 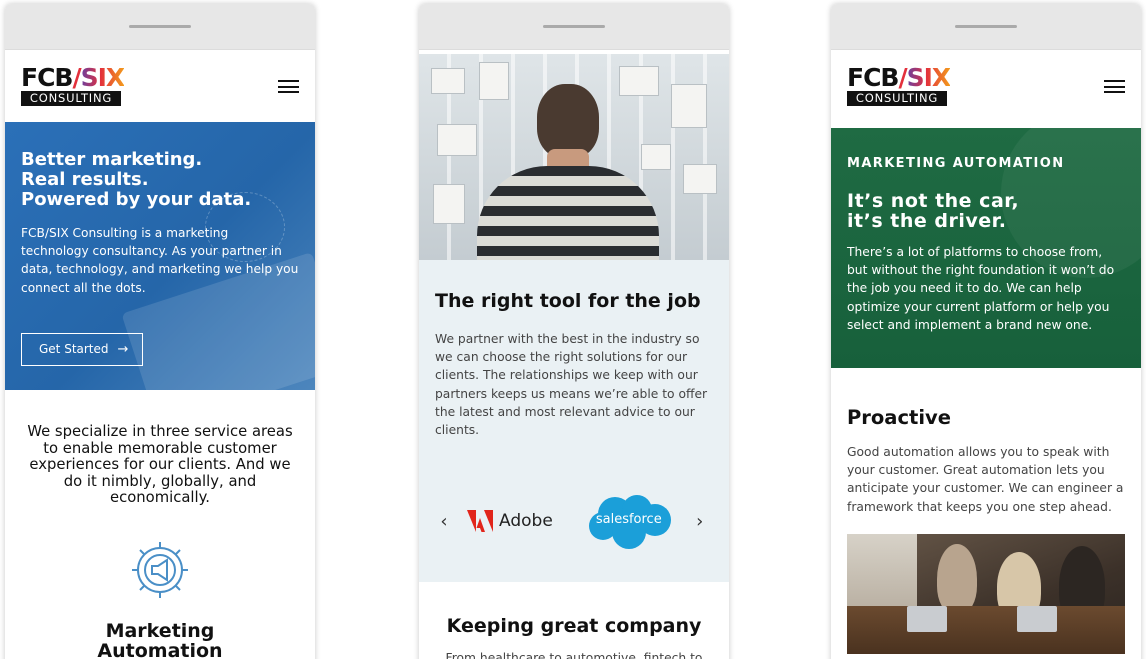 I want to click on salesforce-logo: salesforce, so click(x=629, y=521).